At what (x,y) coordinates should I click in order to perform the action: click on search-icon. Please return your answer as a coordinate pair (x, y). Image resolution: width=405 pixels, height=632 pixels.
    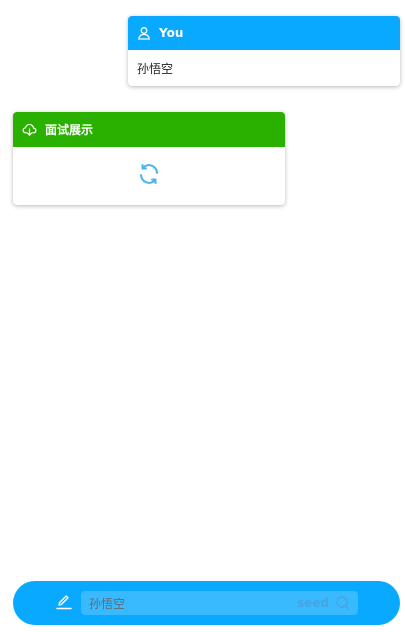
    Looking at the image, I should click on (343, 603).